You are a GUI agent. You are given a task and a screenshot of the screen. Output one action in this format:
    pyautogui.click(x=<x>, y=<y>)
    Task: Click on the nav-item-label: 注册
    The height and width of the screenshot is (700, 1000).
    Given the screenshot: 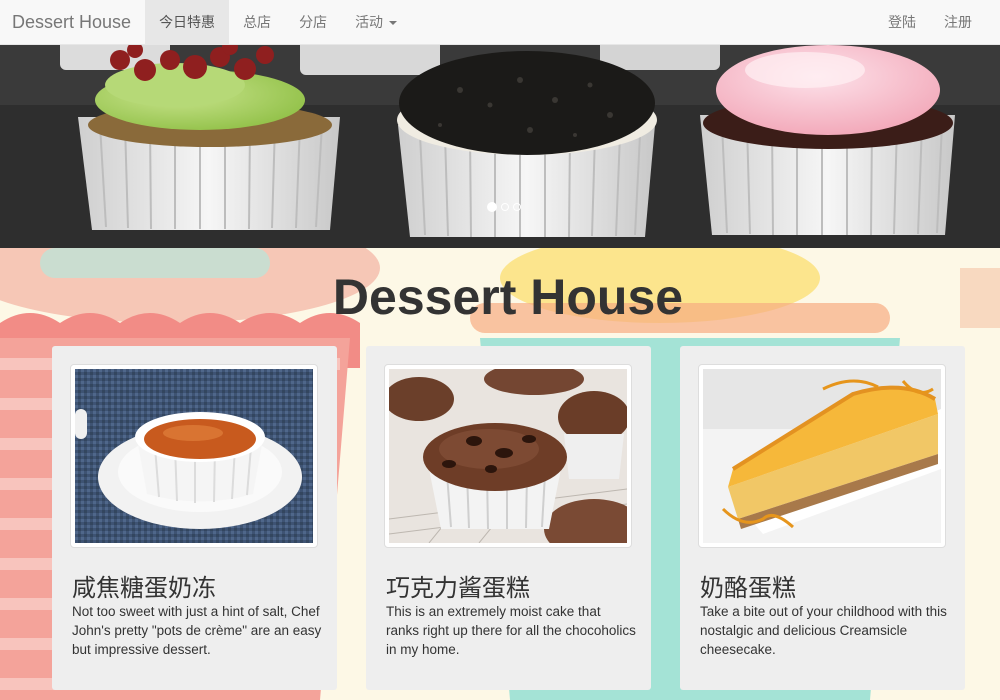 What is the action you would take?
    pyautogui.click(x=958, y=22)
    